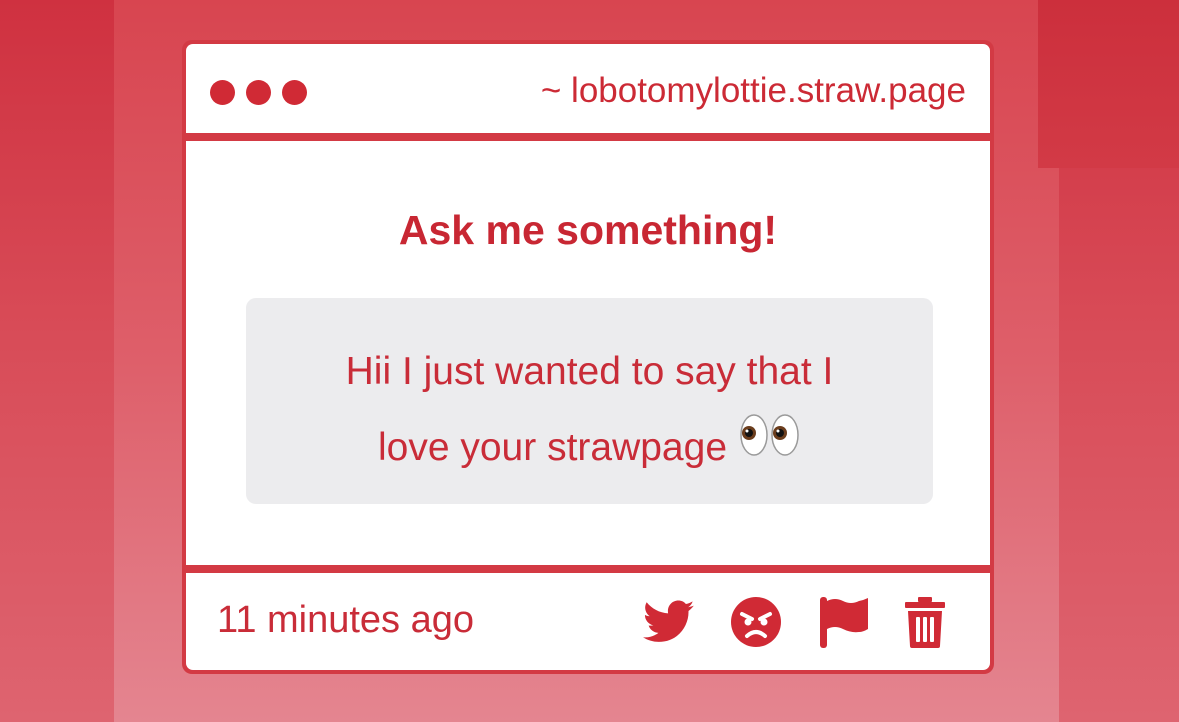  Describe the element at coordinates (1108, 84) in the screenshot. I see `background-corner` at that location.